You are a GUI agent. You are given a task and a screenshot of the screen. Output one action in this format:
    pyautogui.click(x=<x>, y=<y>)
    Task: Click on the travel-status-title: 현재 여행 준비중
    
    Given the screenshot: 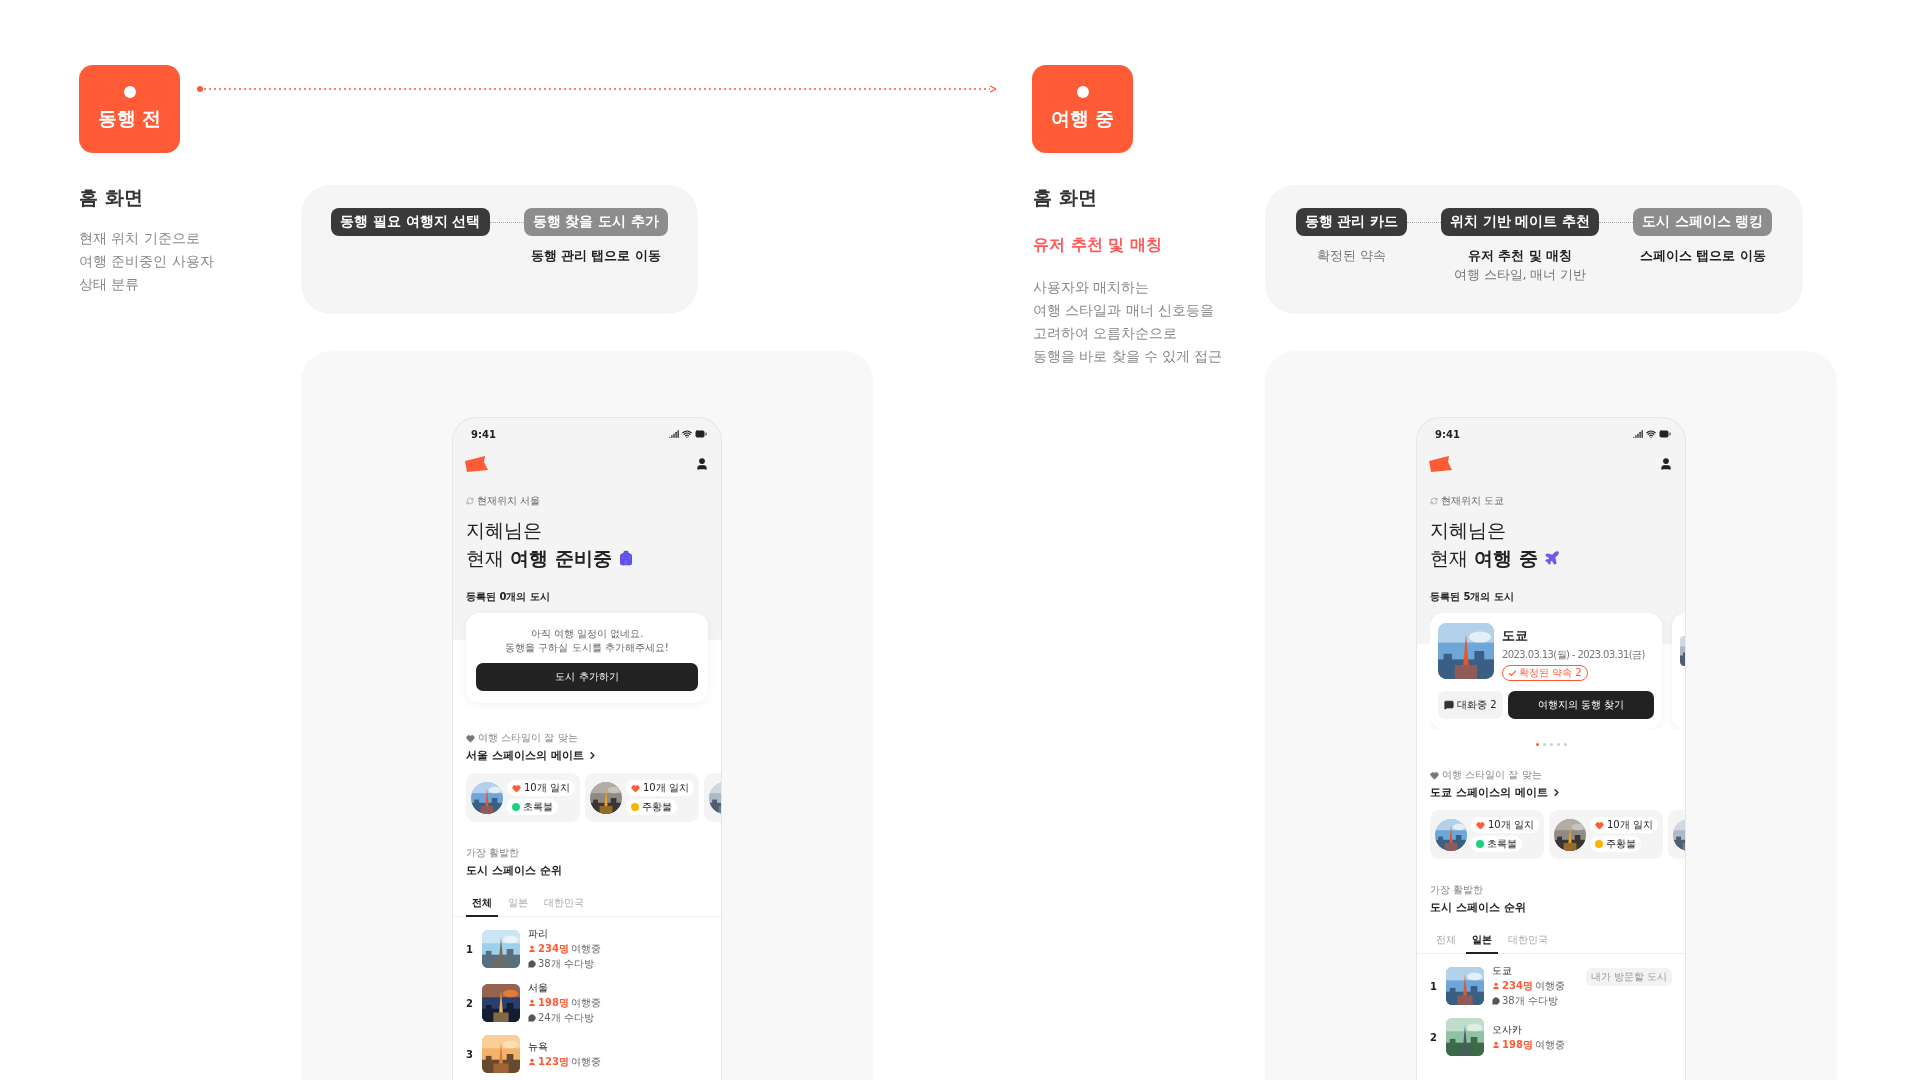 What is the action you would take?
    pyautogui.click(x=539, y=558)
    